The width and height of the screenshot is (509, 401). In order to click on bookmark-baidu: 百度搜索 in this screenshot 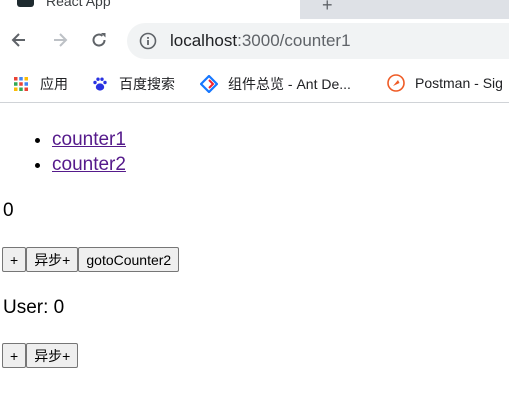, I will do `click(133, 84)`.